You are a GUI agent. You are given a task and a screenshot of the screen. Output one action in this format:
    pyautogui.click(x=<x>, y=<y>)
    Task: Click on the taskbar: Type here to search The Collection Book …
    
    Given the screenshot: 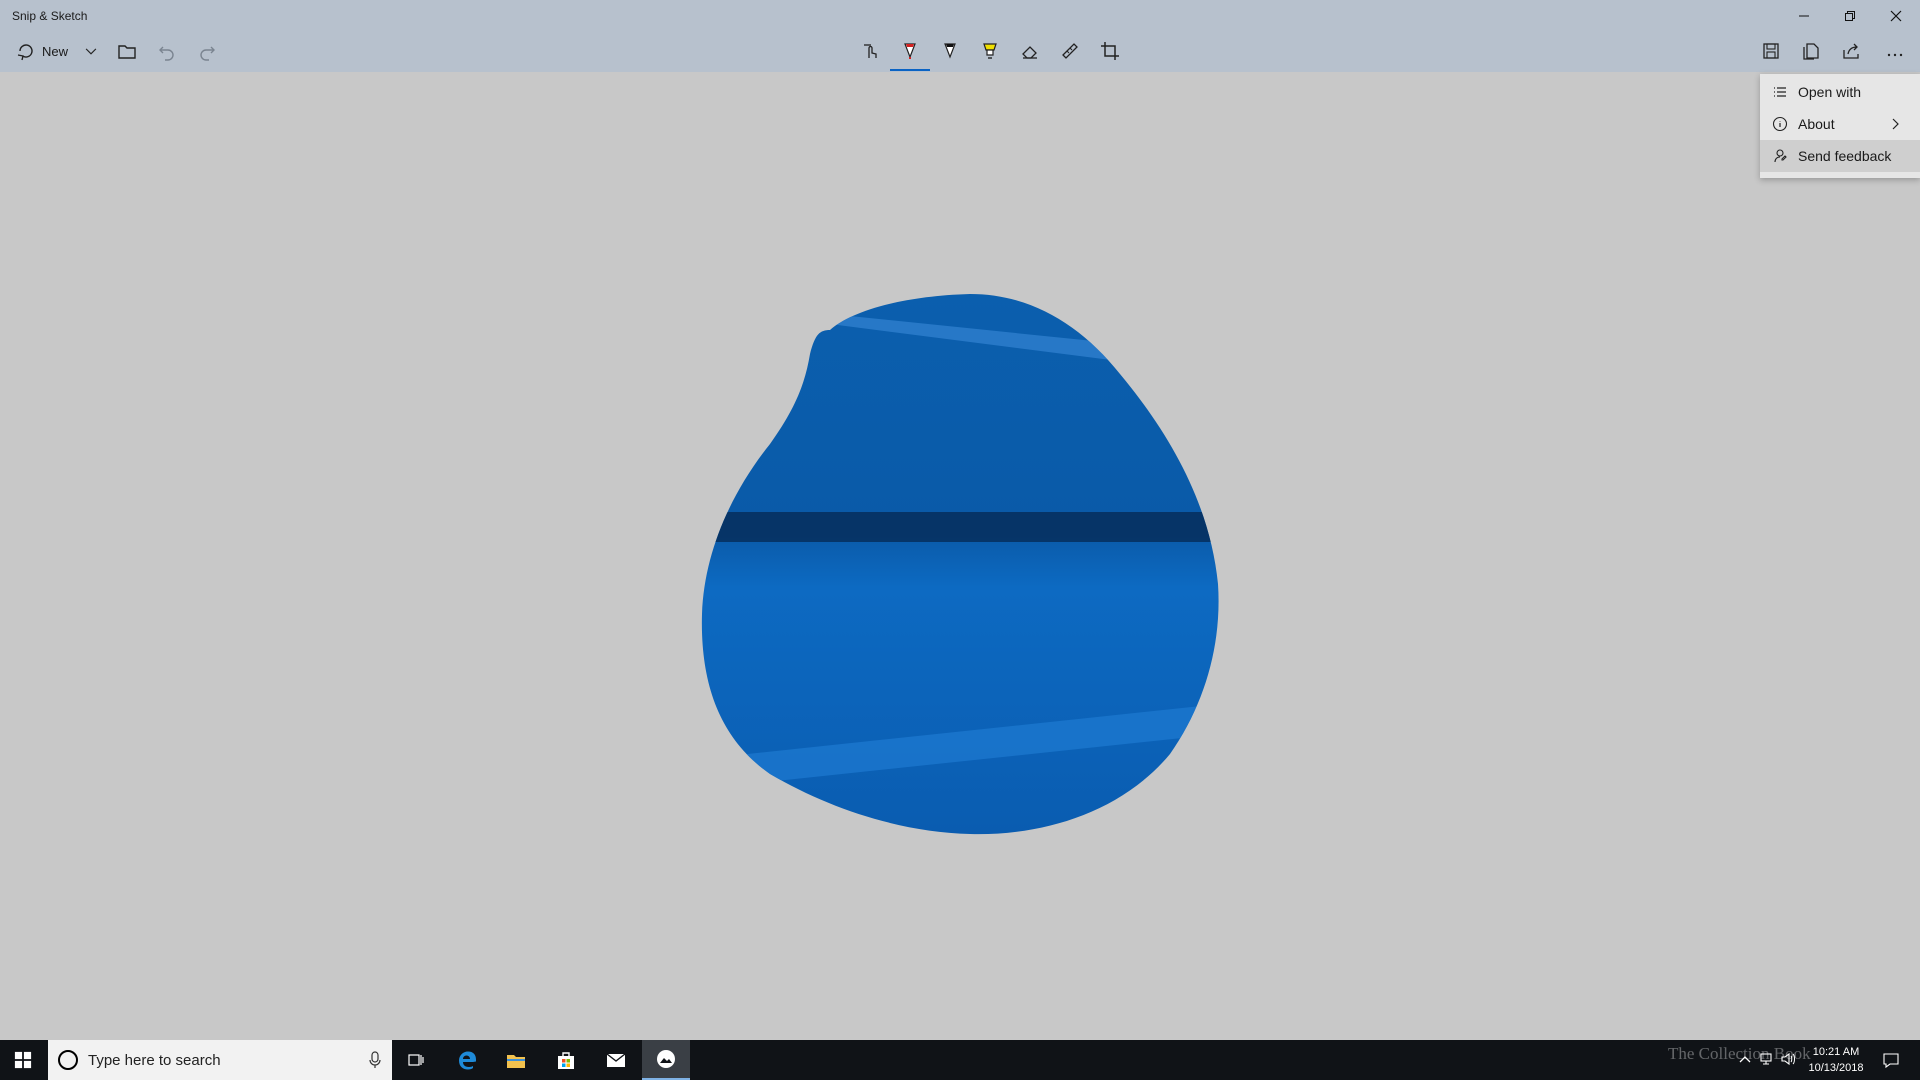 What is the action you would take?
    pyautogui.click(x=960, y=1060)
    